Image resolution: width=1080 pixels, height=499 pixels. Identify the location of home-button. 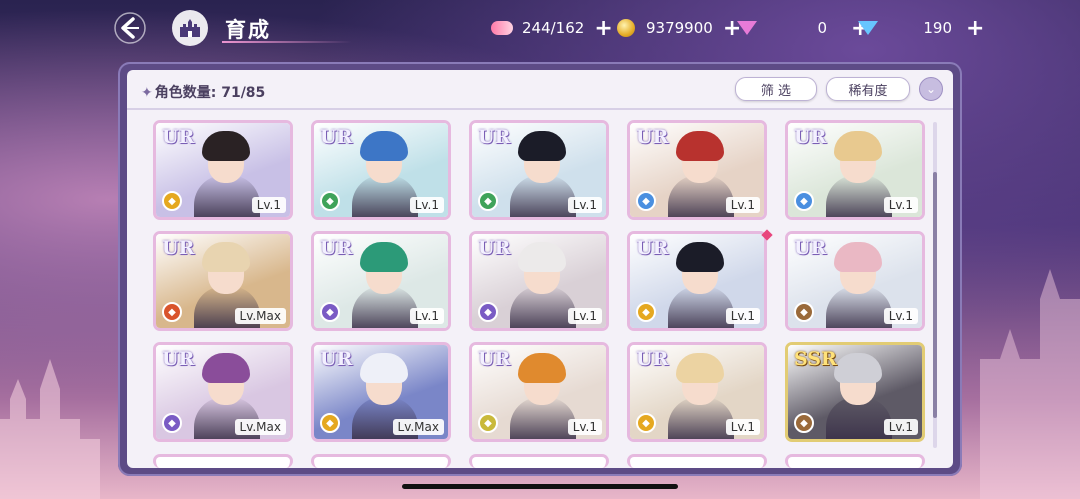
(190, 28).